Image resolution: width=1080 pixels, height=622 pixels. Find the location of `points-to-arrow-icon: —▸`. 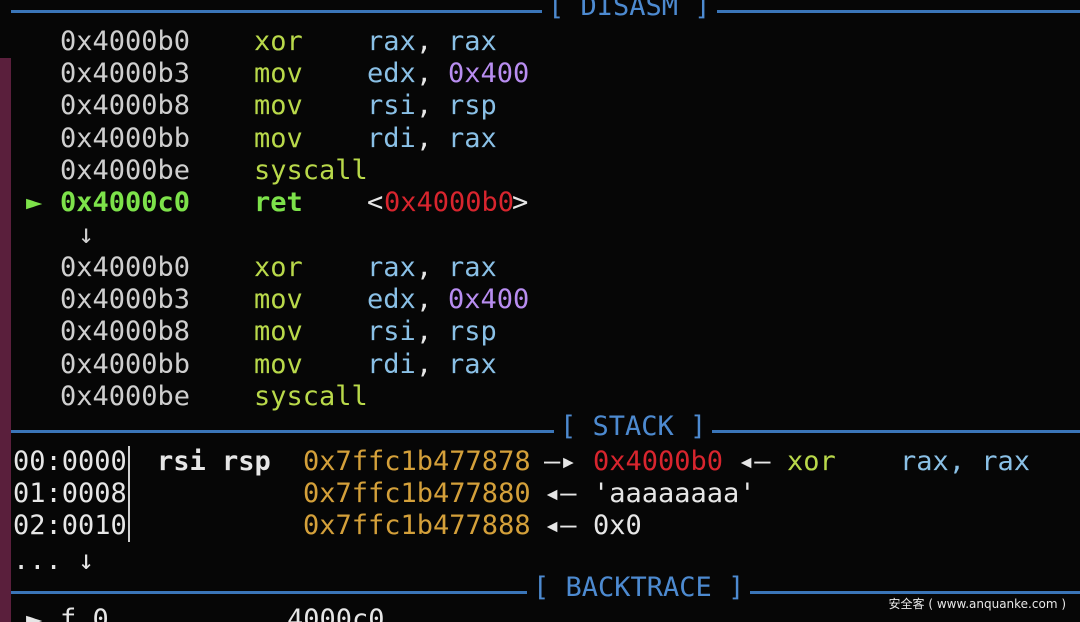

points-to-arrow-icon: —▸ is located at coordinates (560, 461).